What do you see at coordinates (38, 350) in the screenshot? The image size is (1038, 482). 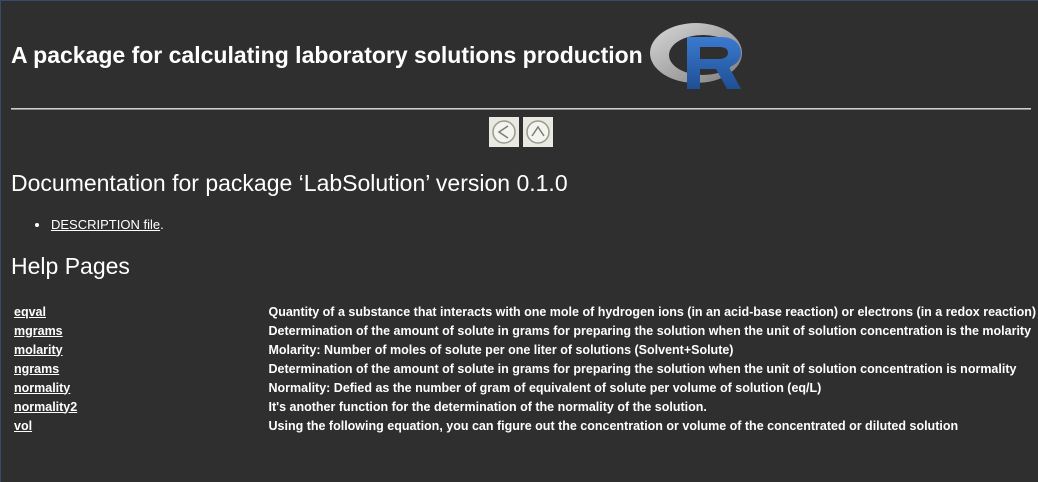 I see `help-link-molarity: molarity` at bounding box center [38, 350].